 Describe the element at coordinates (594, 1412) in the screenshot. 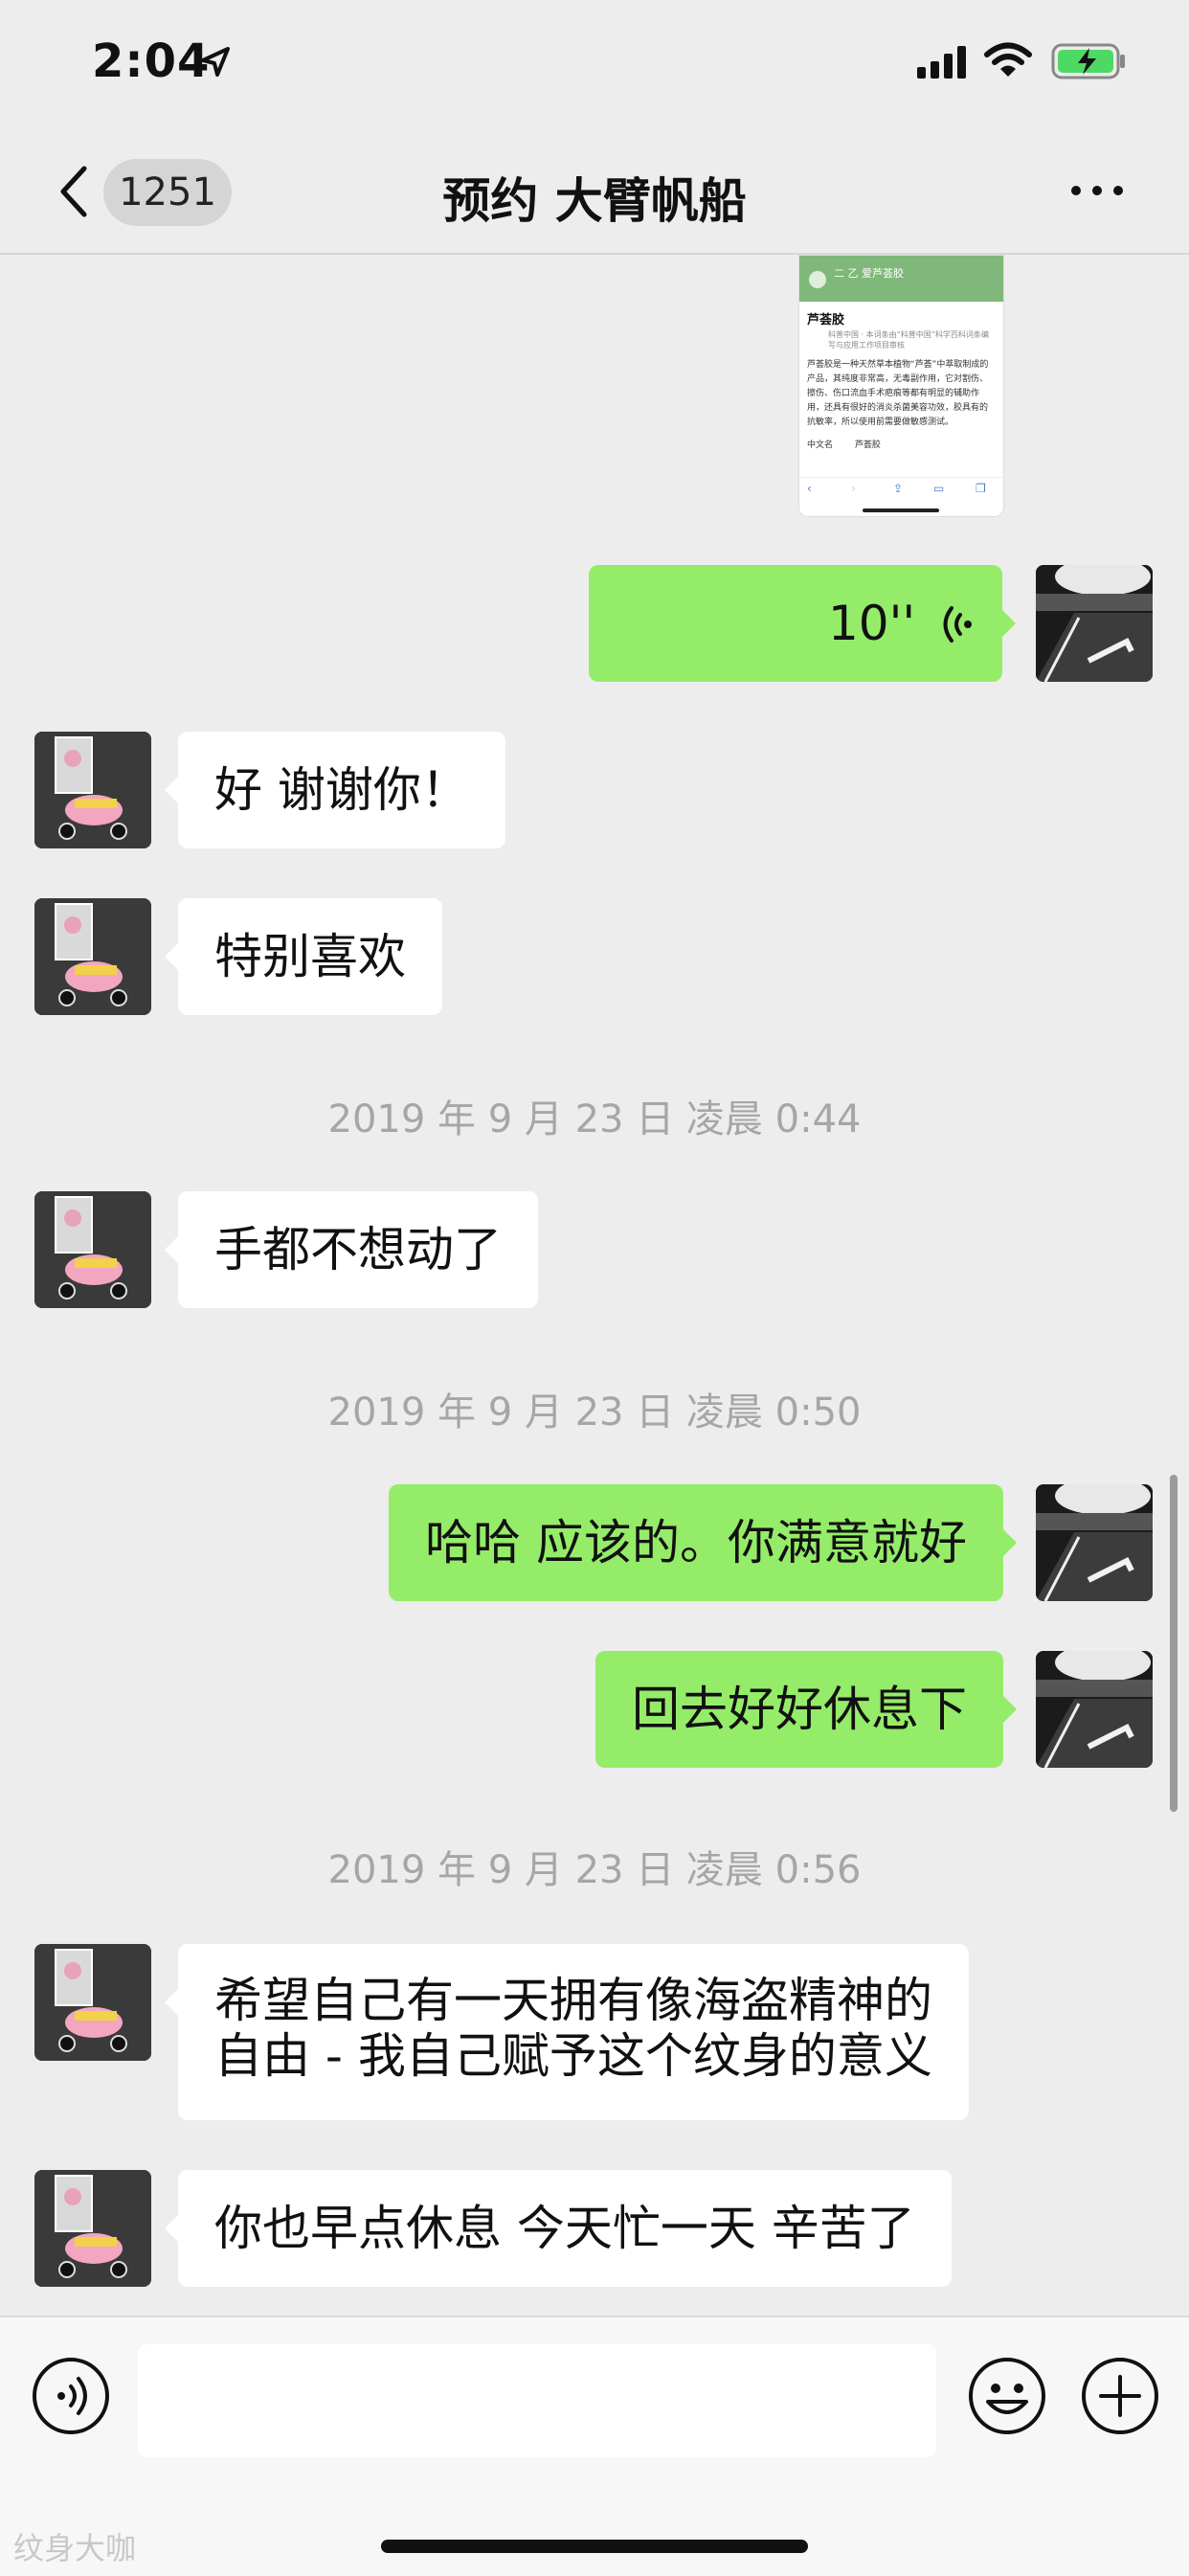

I see `message-timestamp: 2019 年 9 月 23 日 凌晨 0:50` at that location.